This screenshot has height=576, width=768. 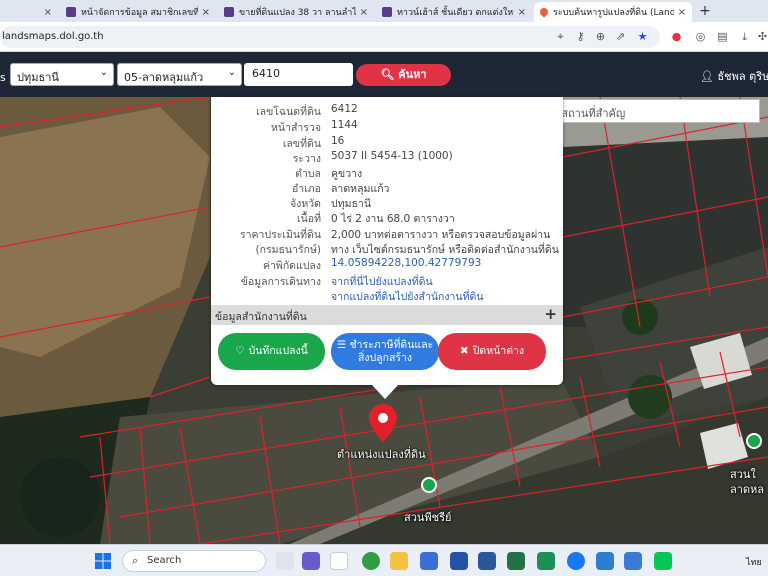 What do you see at coordinates (309, 219) in the screenshot?
I see `info-label: เนื้อที่` at bounding box center [309, 219].